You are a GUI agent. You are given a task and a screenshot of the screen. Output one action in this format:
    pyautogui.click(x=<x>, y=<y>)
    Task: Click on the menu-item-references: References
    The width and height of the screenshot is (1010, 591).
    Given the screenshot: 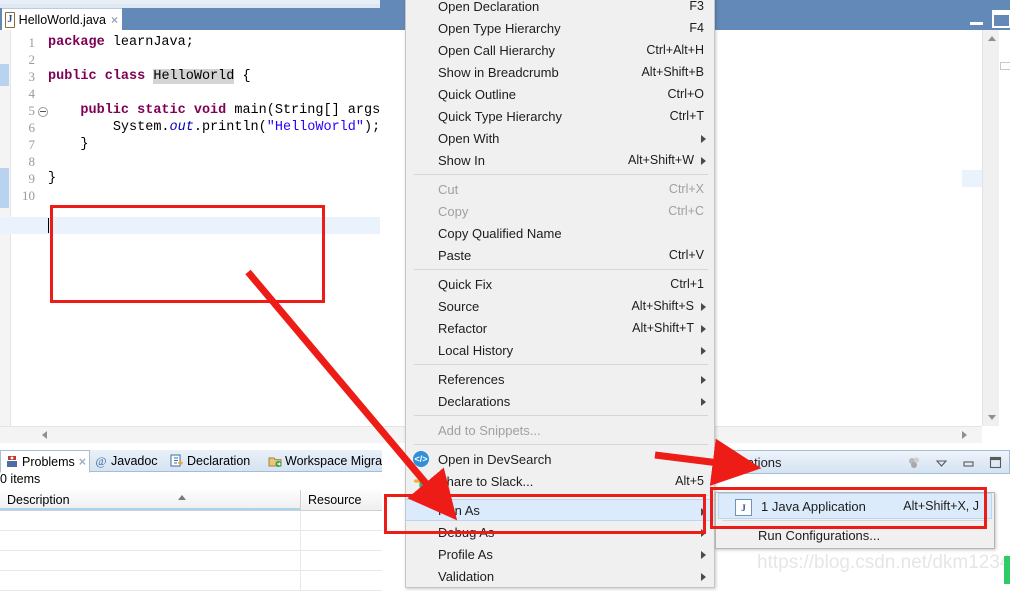 What is the action you would take?
    pyautogui.click(x=560, y=379)
    